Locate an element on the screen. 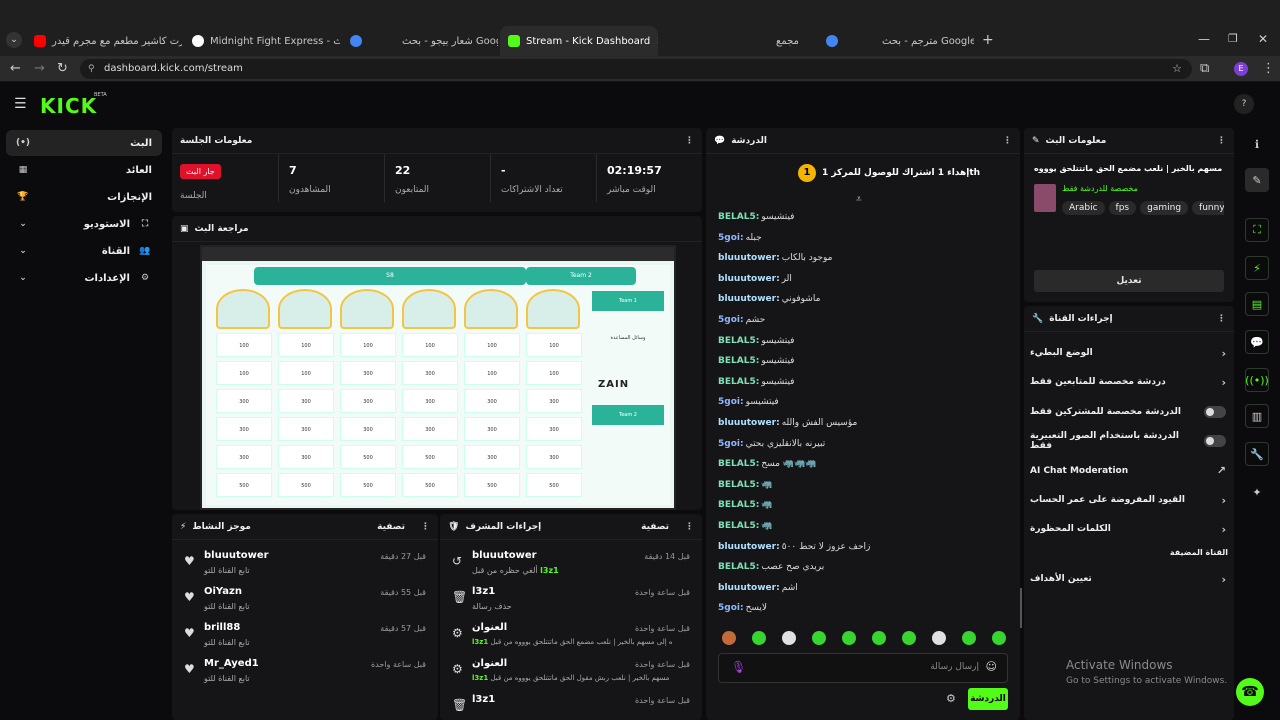 The image size is (1280, 720). help-chat-button: ☎ is located at coordinates (1250, 692).